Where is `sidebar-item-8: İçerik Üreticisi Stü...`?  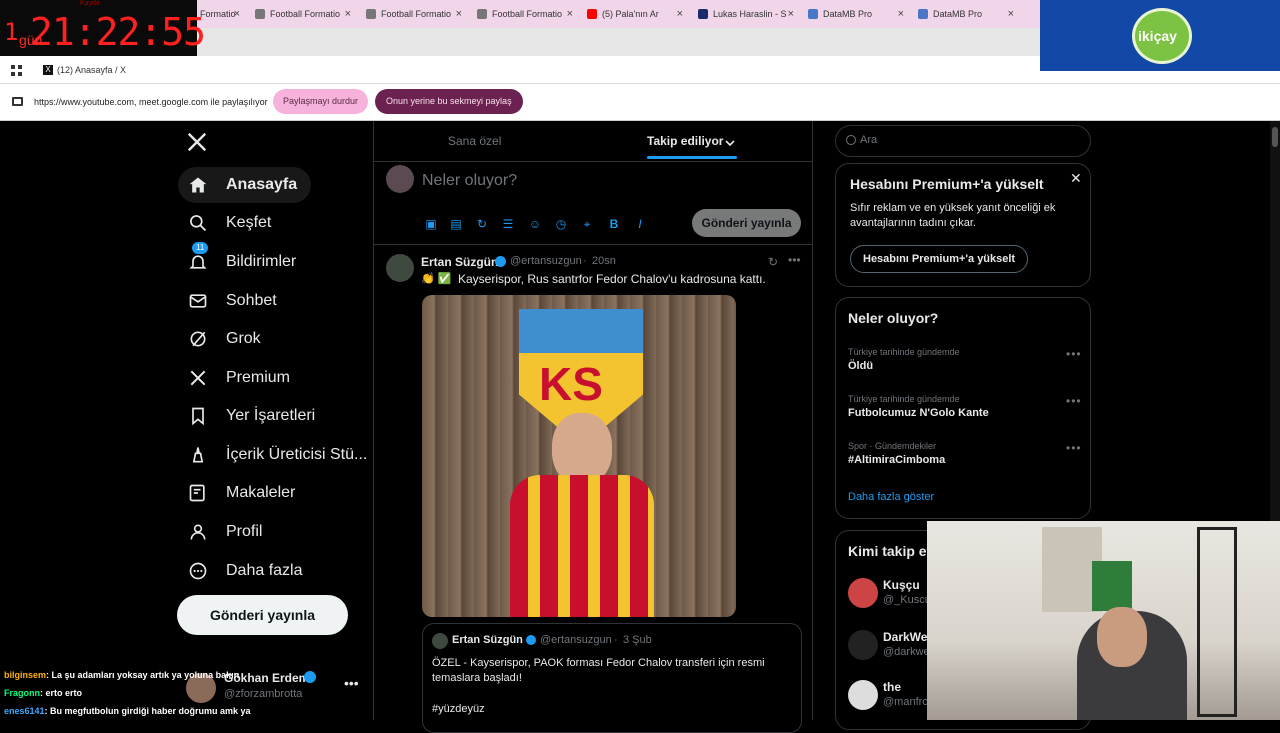 sidebar-item-8: İçerik Üreticisi Stü... is located at coordinates (273, 455).